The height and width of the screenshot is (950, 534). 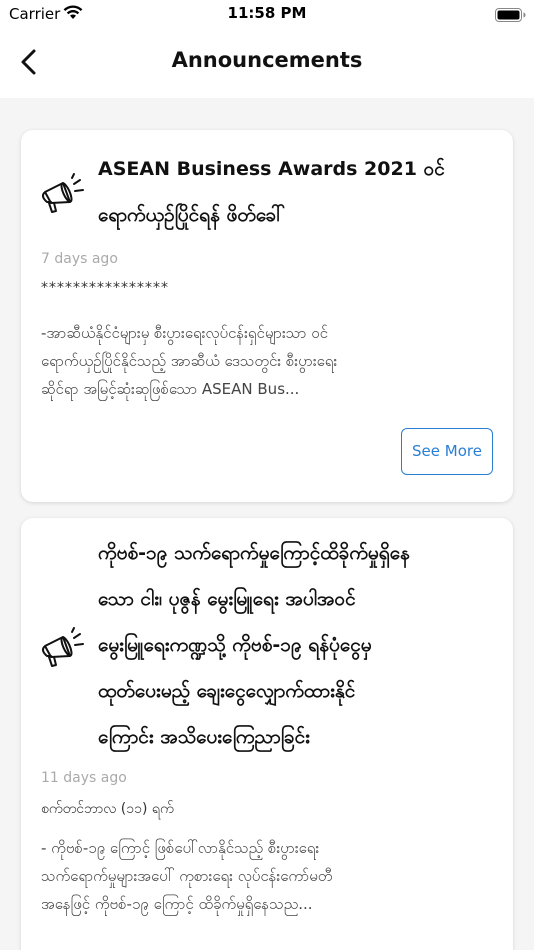 I want to click on page-title: Announcements, so click(x=267, y=60).